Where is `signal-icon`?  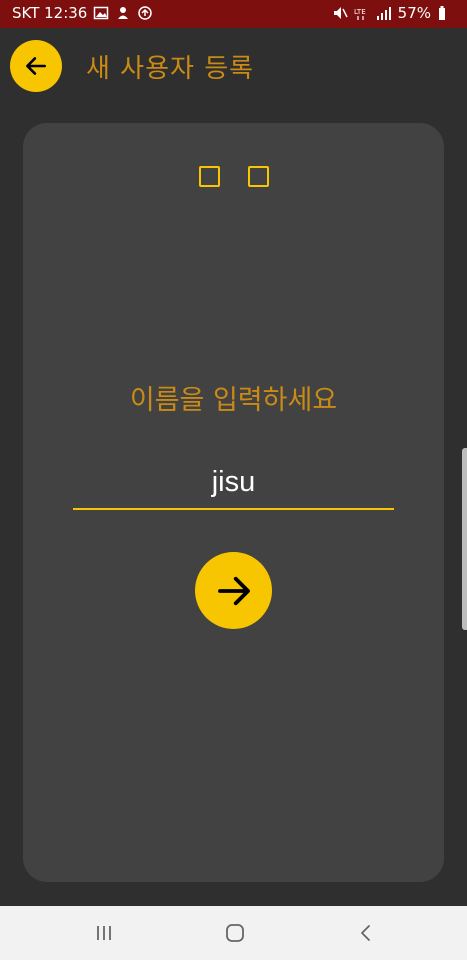
signal-icon is located at coordinates (384, 13).